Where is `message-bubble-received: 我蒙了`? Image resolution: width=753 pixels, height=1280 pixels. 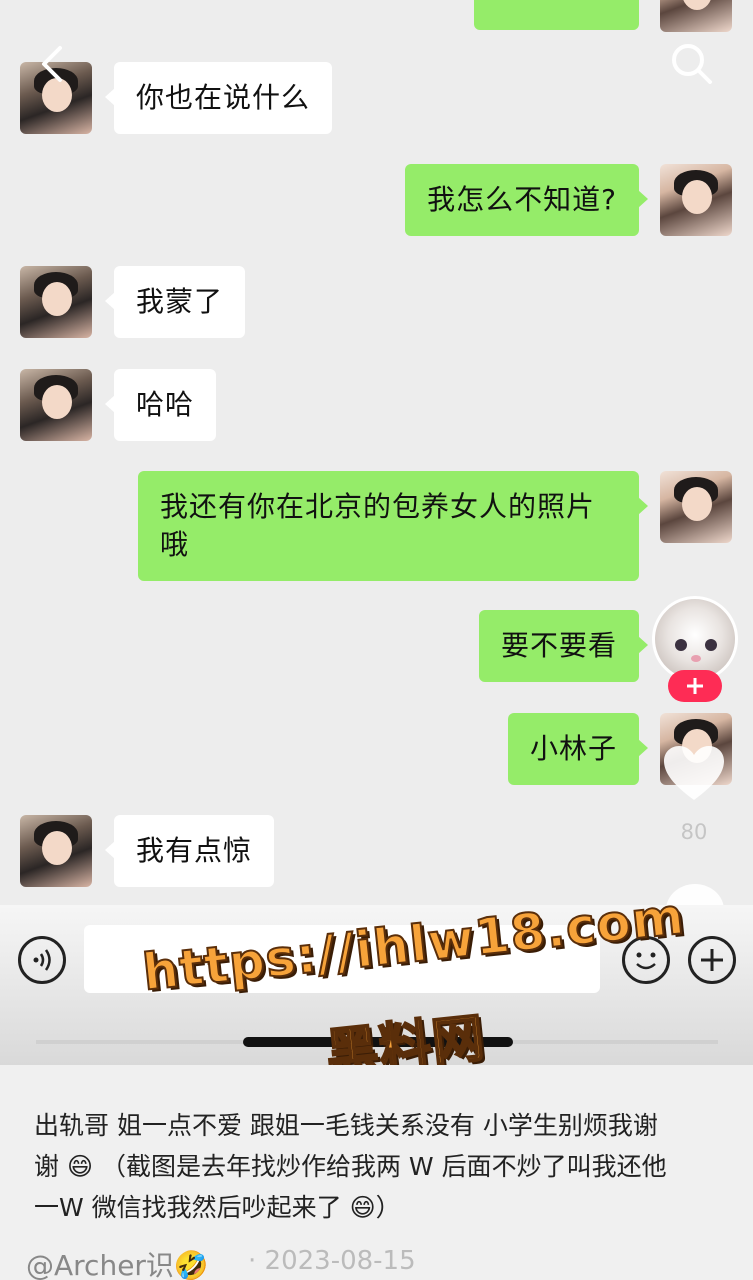
message-bubble-received: 我蒙了 is located at coordinates (175, 302).